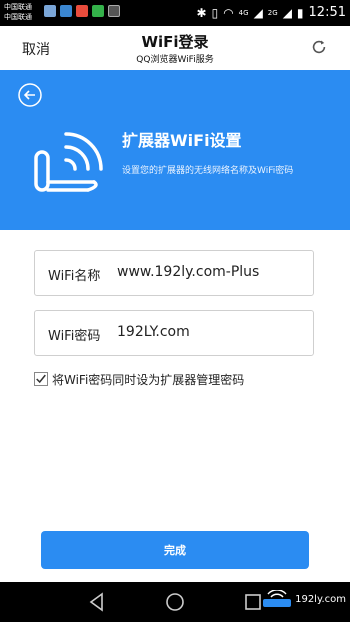 The height and width of the screenshot is (622, 350). I want to click on network-type-2: 2G, so click(272, 12).